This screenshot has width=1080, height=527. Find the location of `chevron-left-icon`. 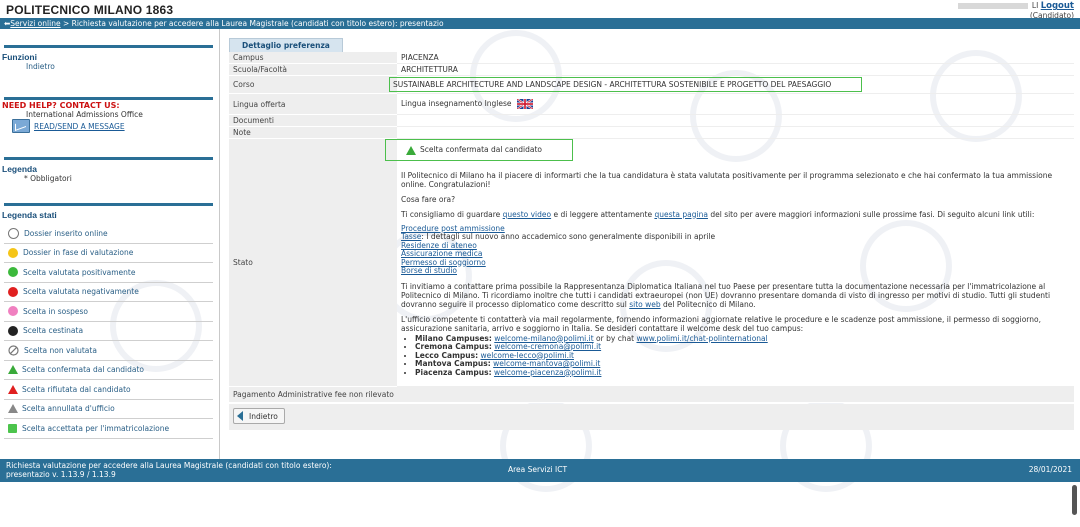

chevron-left-icon is located at coordinates (240, 416).